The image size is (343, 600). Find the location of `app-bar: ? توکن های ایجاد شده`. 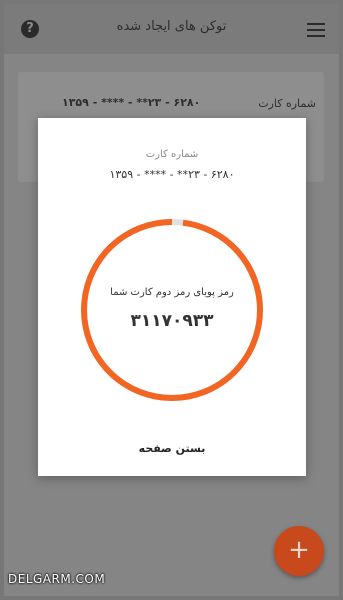

app-bar: ? توکن های ایجاد شده is located at coordinates (171, 29).